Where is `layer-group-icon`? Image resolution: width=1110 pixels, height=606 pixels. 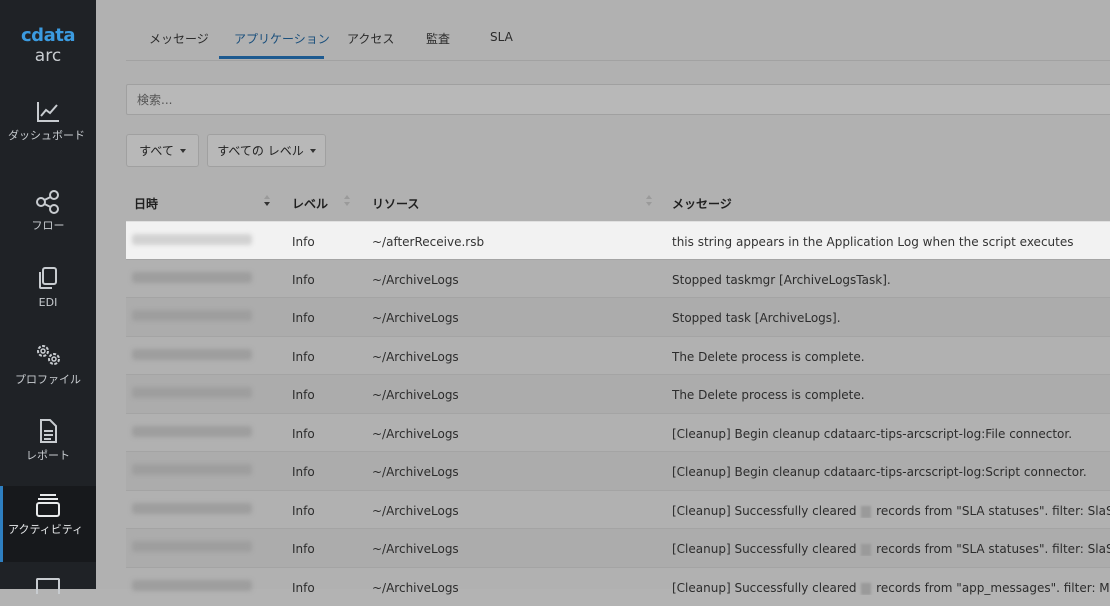
layer-group-icon is located at coordinates (48, 505).